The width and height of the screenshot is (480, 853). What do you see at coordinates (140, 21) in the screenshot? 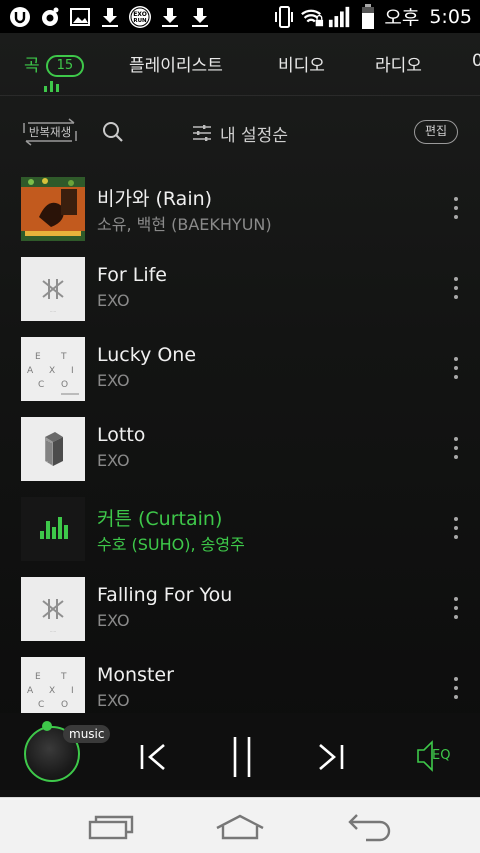
I see `svg-text: RUN` at bounding box center [140, 21].